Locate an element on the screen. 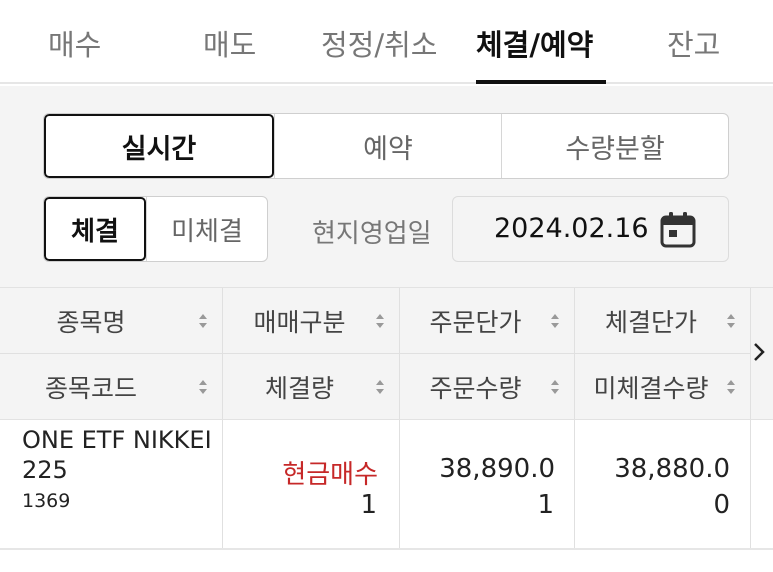  segment-reserved: 예약 is located at coordinates (387, 146).